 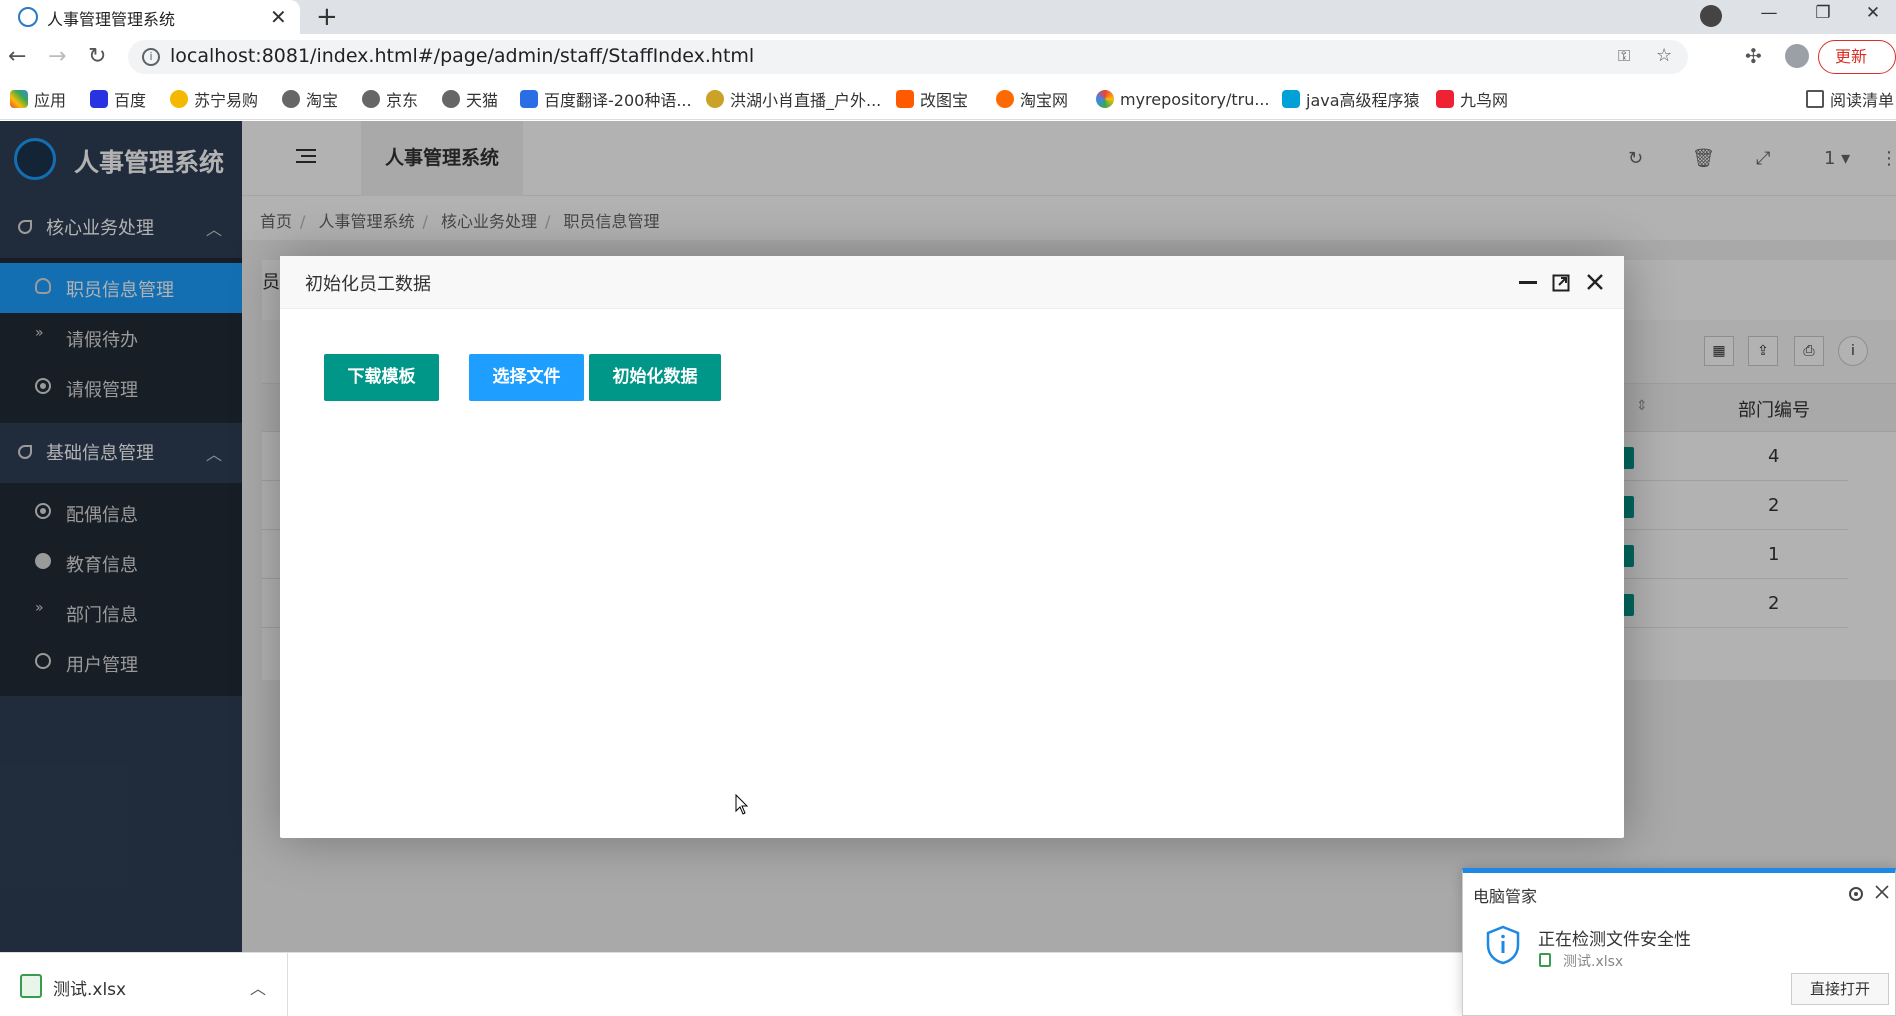 I want to click on security-toast: 电脑管家 正在检测文件安全性 测试.xlsx 直接打开, so click(x=1679, y=942).